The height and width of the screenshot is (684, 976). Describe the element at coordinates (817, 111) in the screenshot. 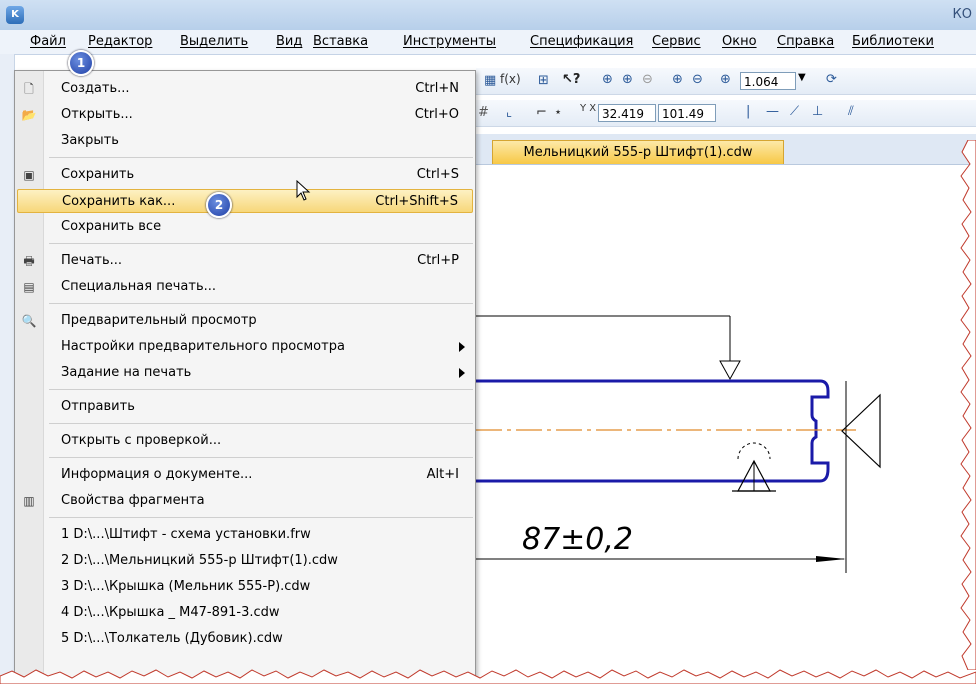

I see `perpendicular-icon: ⊥` at that location.